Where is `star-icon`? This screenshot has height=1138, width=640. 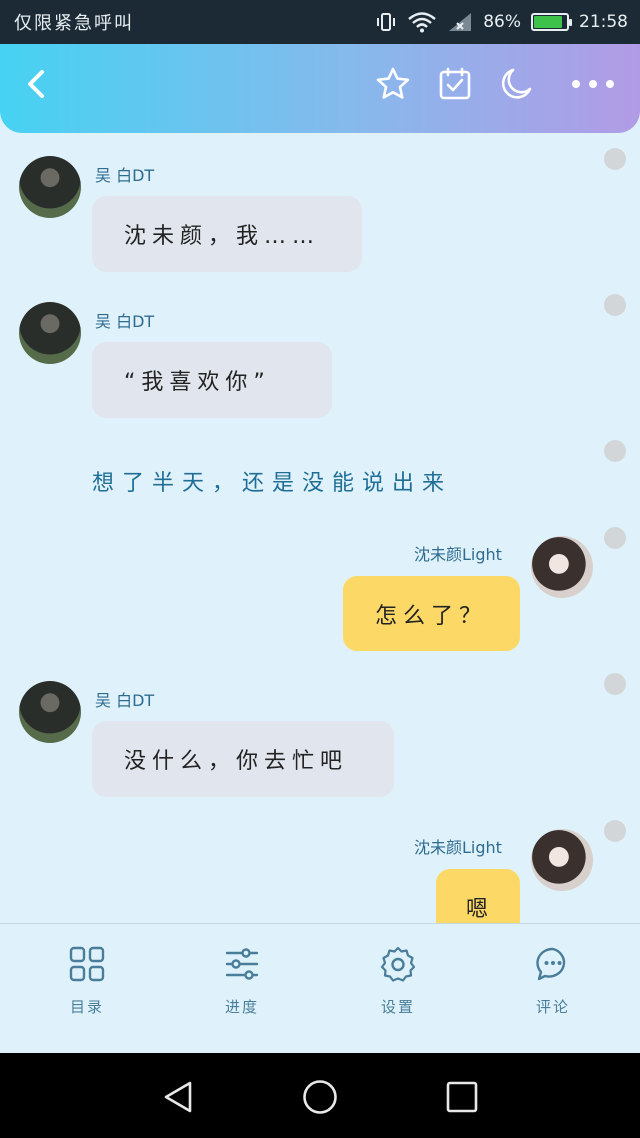 star-icon is located at coordinates (393, 84).